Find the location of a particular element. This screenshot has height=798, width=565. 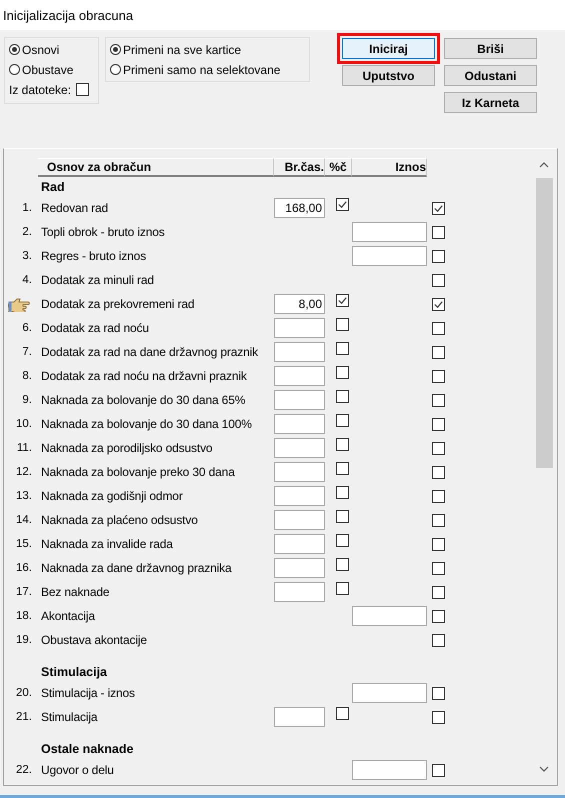

row-number: 2. is located at coordinates (27, 232).